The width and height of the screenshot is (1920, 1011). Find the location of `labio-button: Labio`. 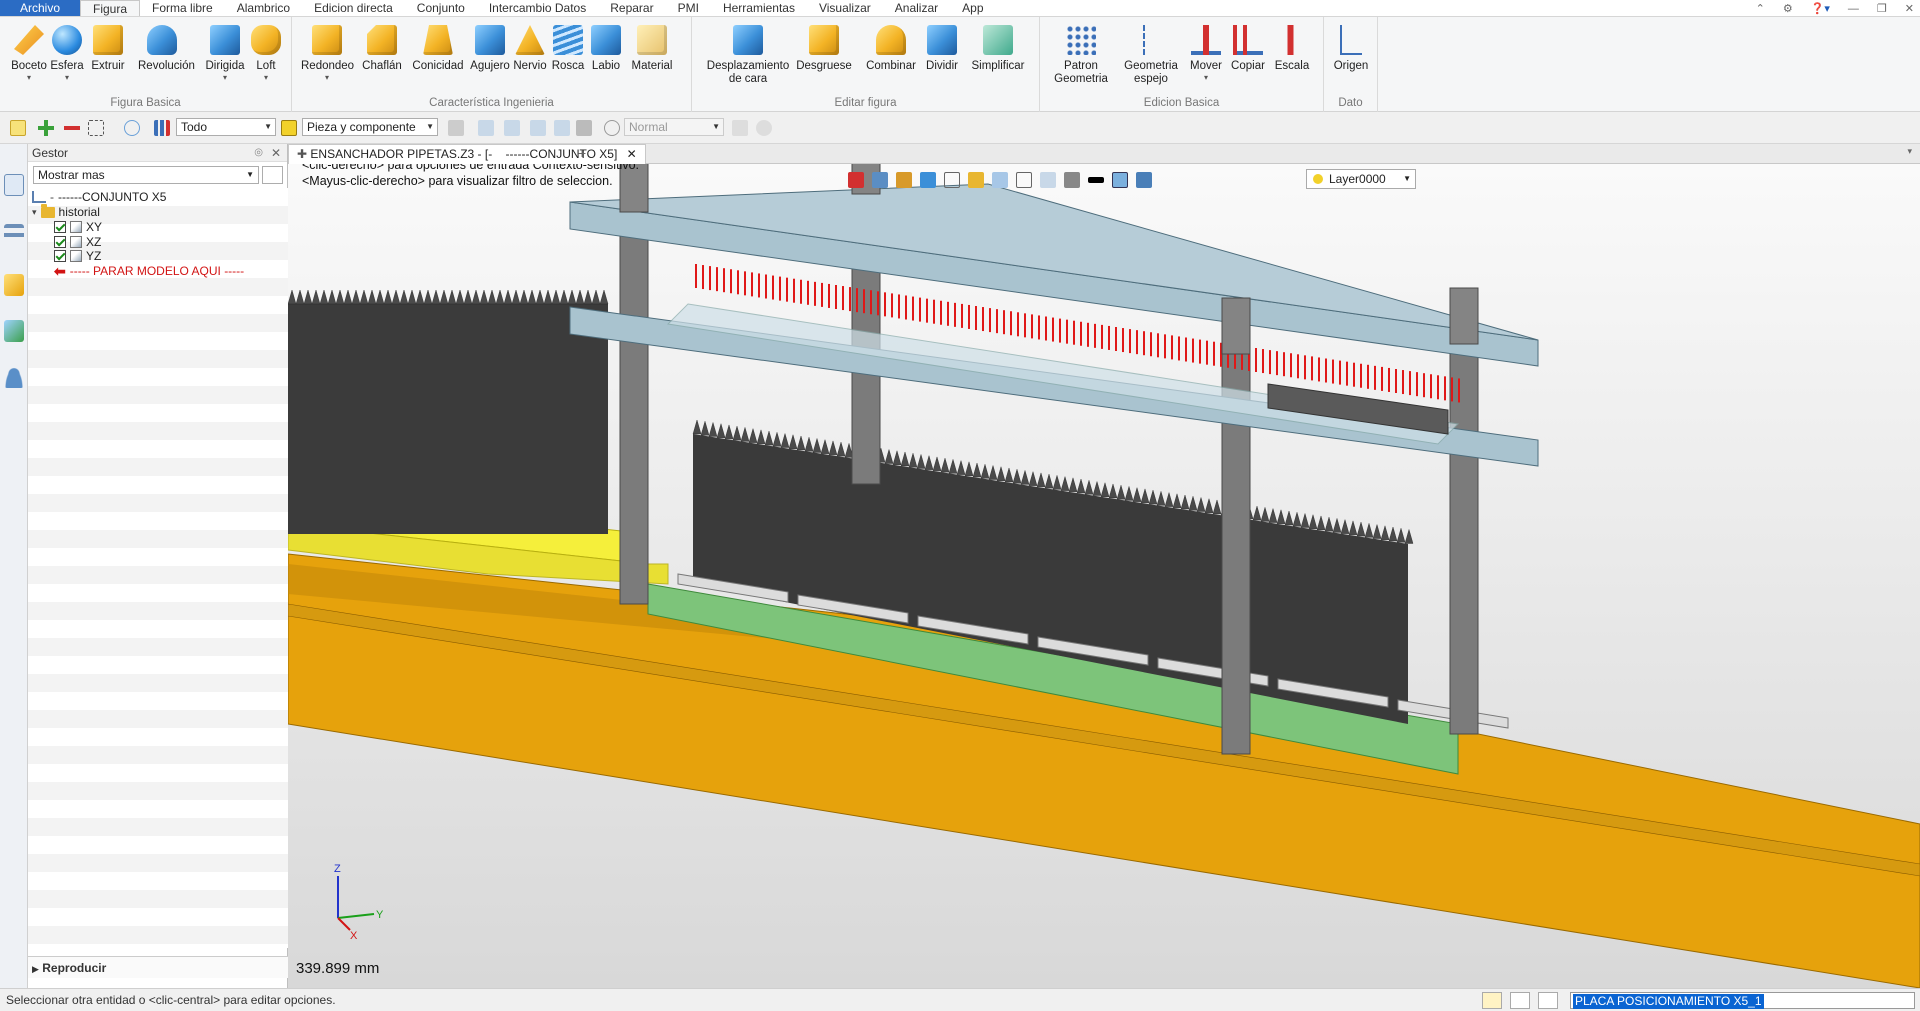

labio-button: Labio is located at coordinates (606, 49).